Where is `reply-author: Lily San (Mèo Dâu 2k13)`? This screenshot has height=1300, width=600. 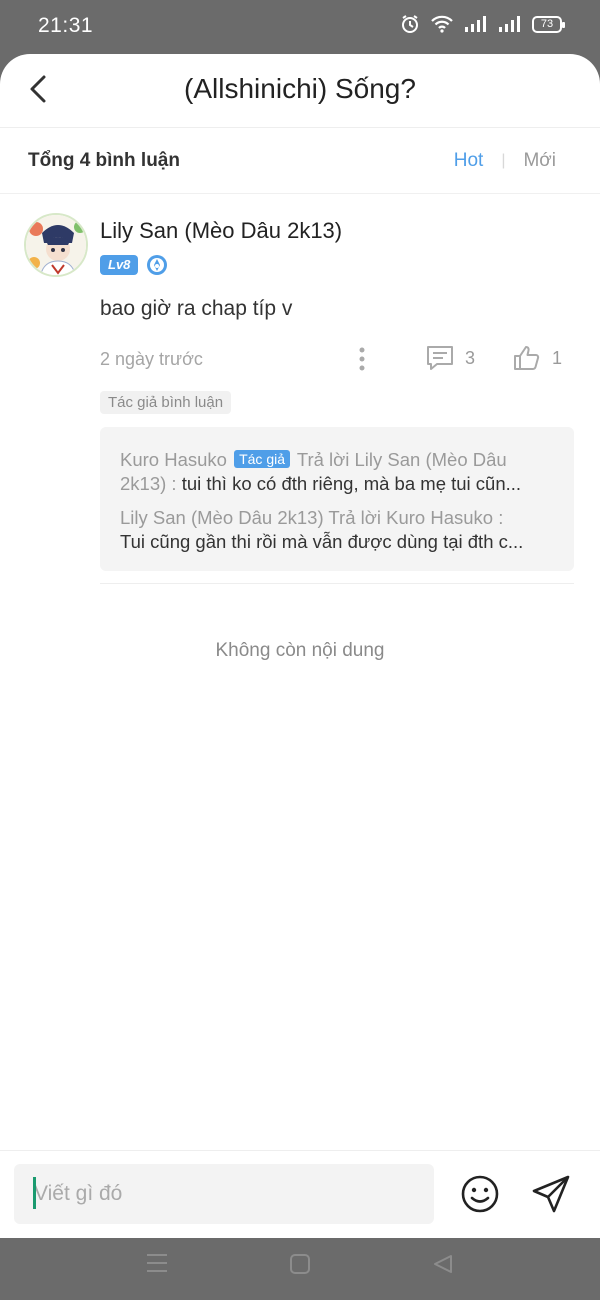
reply-author: Lily San (Mèo Dâu 2k13) is located at coordinates (222, 517).